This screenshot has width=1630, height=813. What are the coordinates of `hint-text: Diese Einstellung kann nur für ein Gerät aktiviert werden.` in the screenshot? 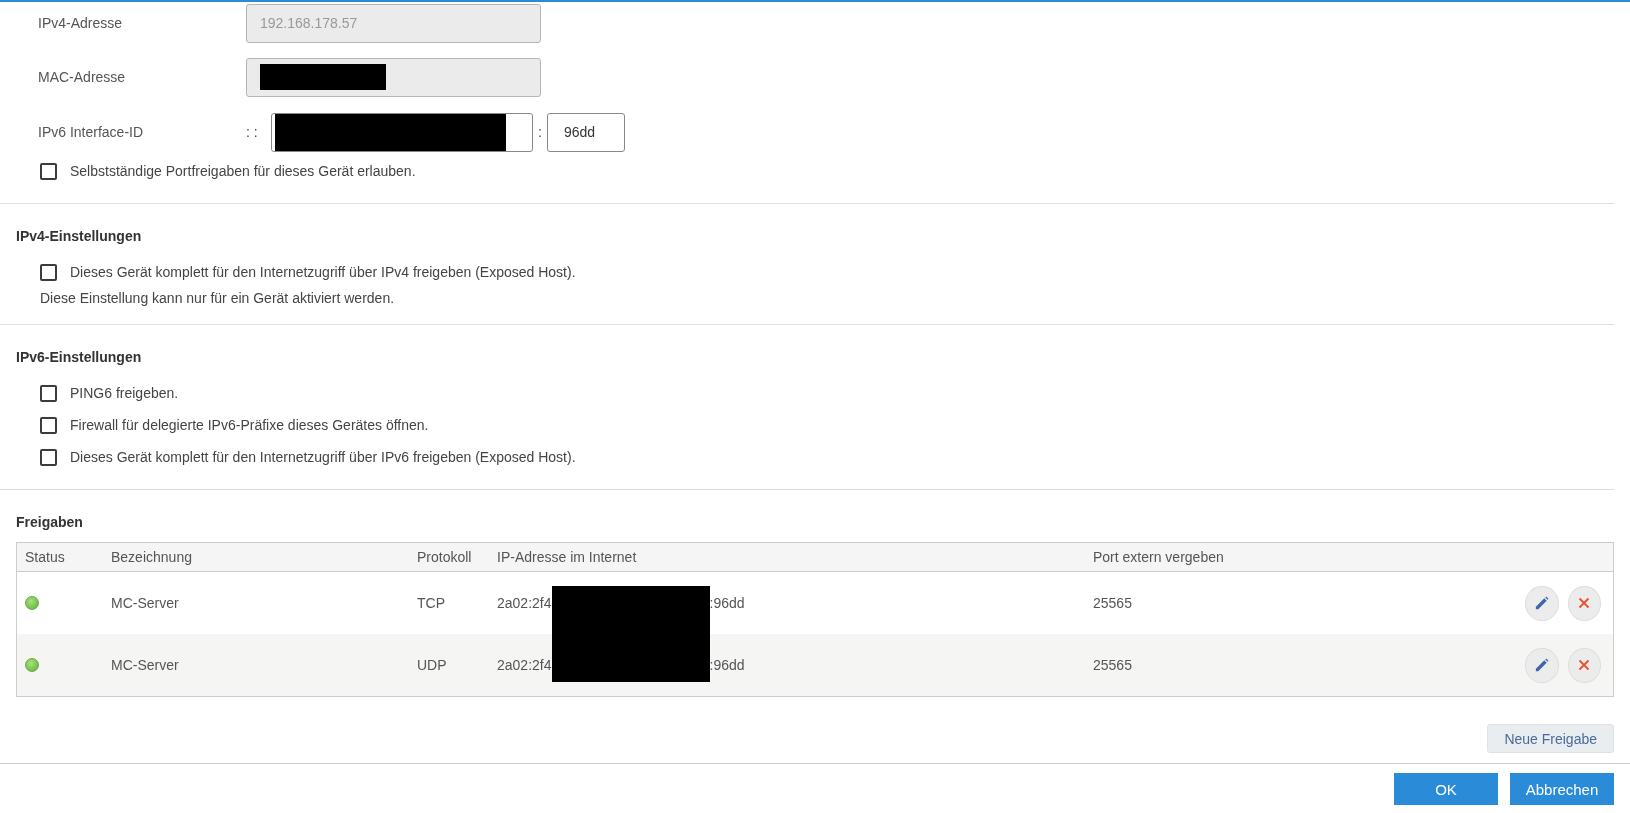 It's located at (217, 298).